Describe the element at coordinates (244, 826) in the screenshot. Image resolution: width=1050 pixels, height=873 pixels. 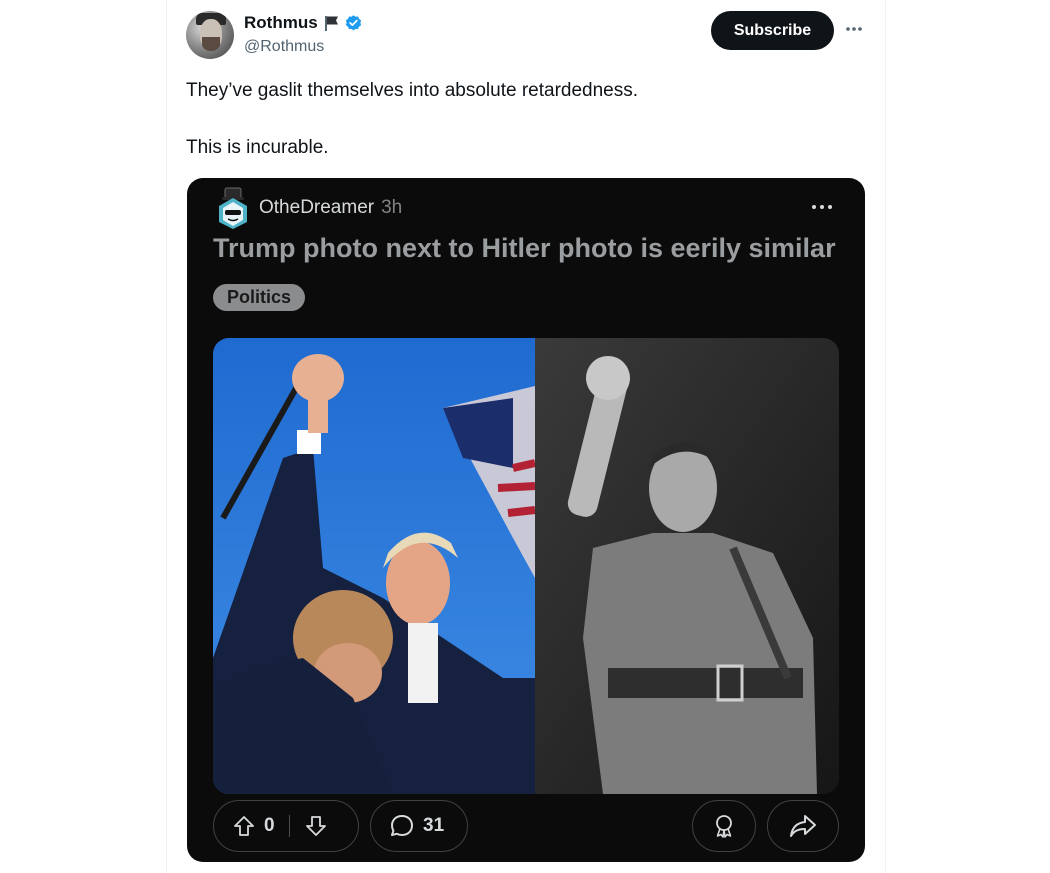
I see `arrow-up-icon` at that location.